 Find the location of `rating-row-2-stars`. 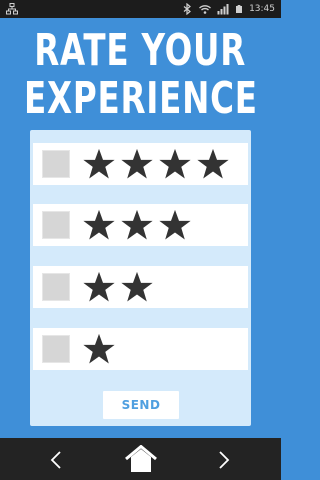

rating-row-2-stars is located at coordinates (140, 287).